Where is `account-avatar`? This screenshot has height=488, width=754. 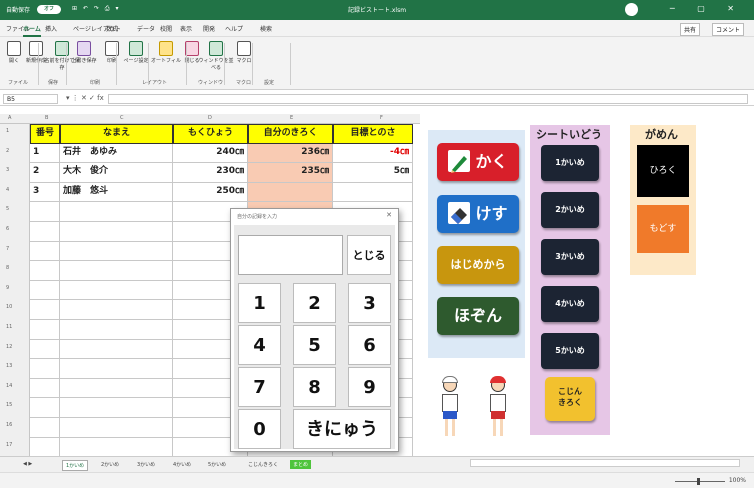
account-avatar is located at coordinates (631, 9).